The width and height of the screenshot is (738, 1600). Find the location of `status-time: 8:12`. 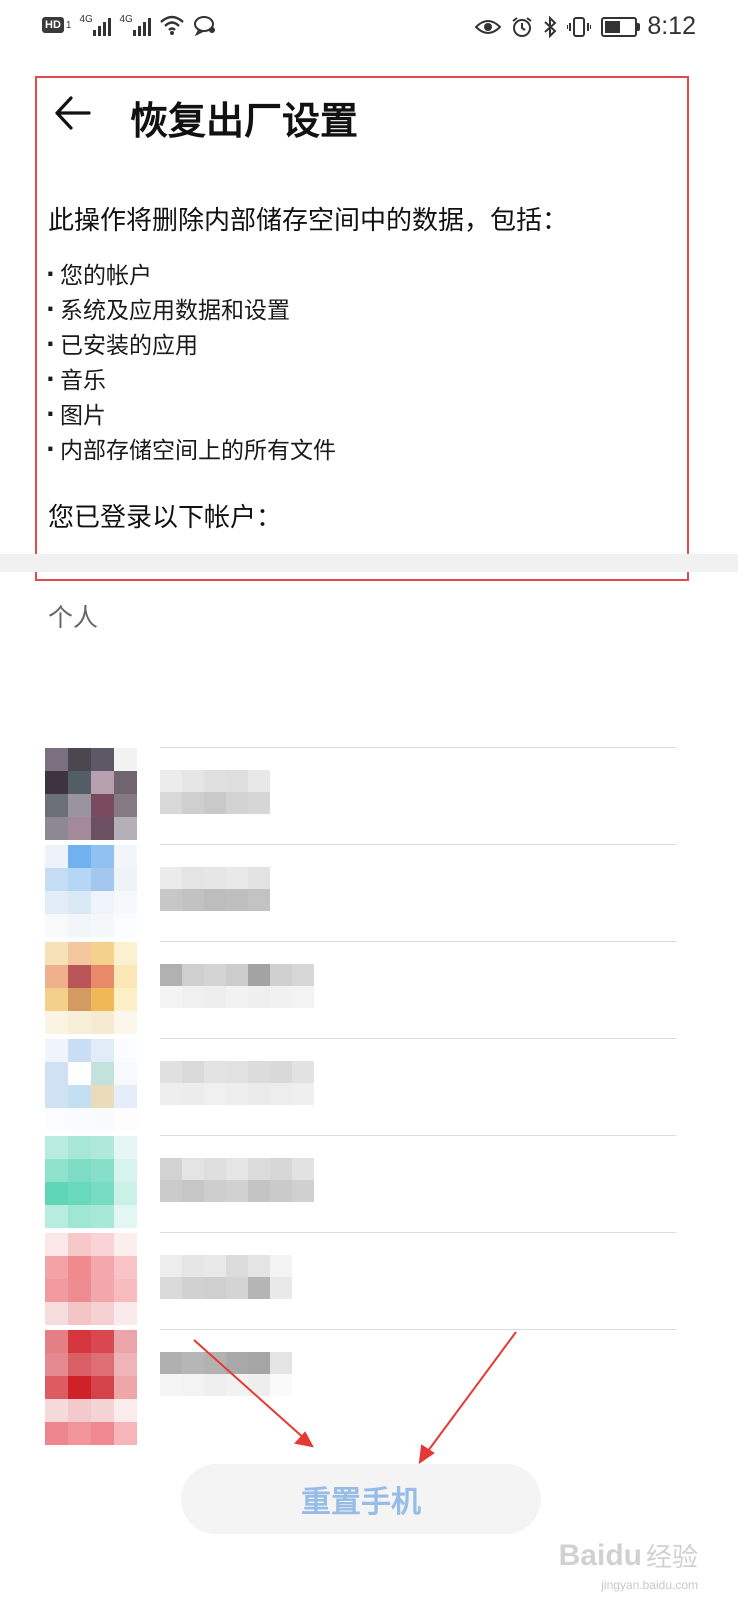

status-time: 8:12 is located at coordinates (671, 26).